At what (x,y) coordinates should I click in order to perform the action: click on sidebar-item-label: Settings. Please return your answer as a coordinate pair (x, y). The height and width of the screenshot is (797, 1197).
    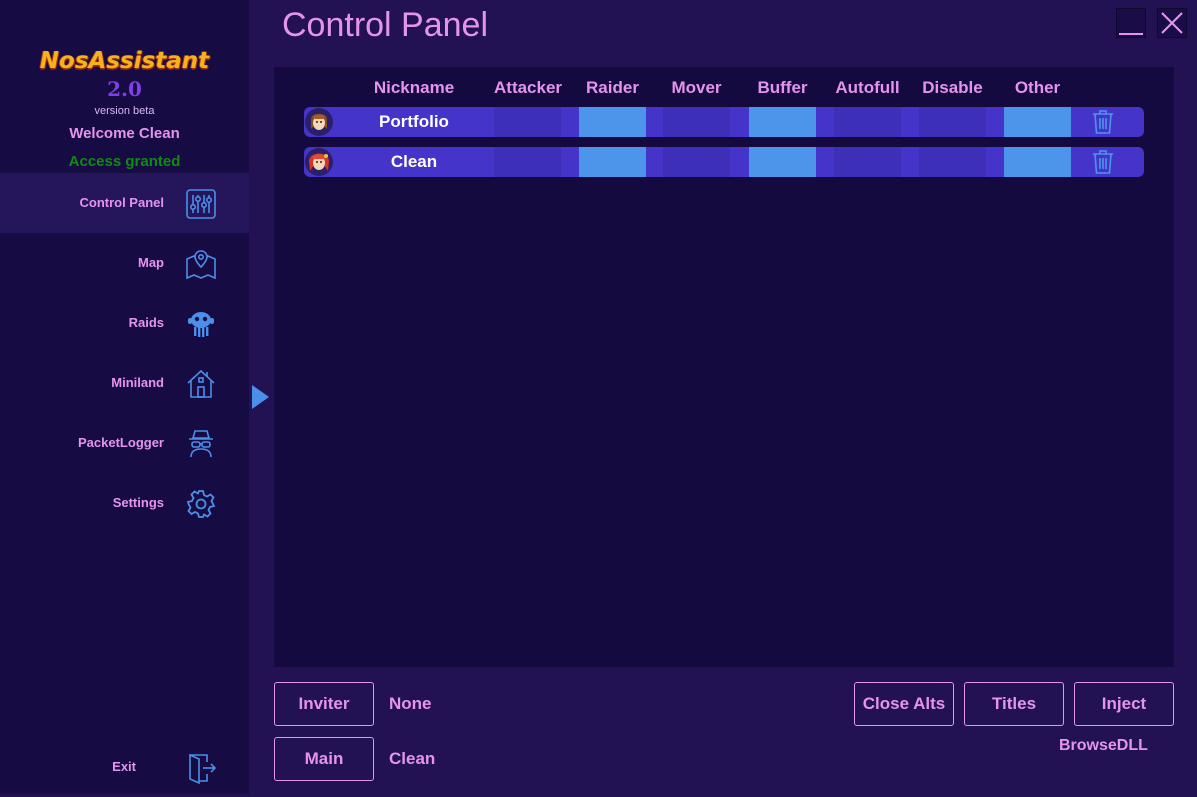
    Looking at the image, I should click on (138, 502).